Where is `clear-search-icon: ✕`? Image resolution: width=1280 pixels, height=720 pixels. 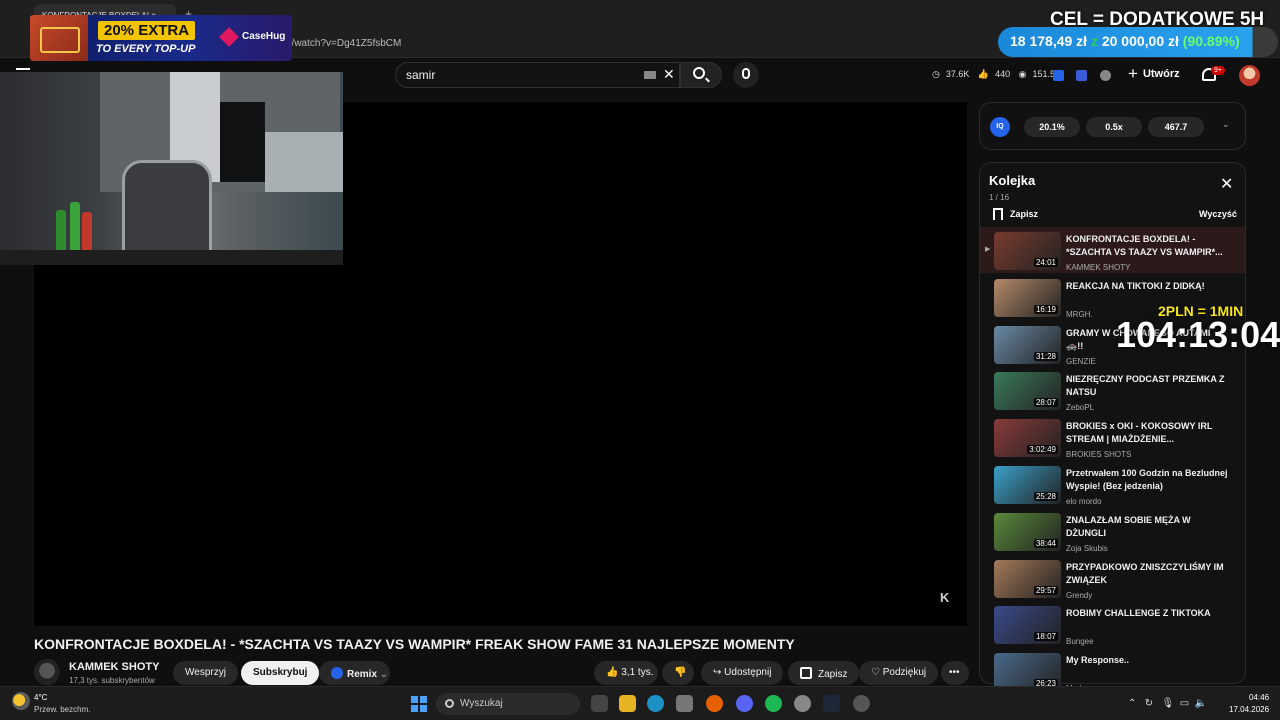
clear-search-icon: ✕ is located at coordinates (669, 74).